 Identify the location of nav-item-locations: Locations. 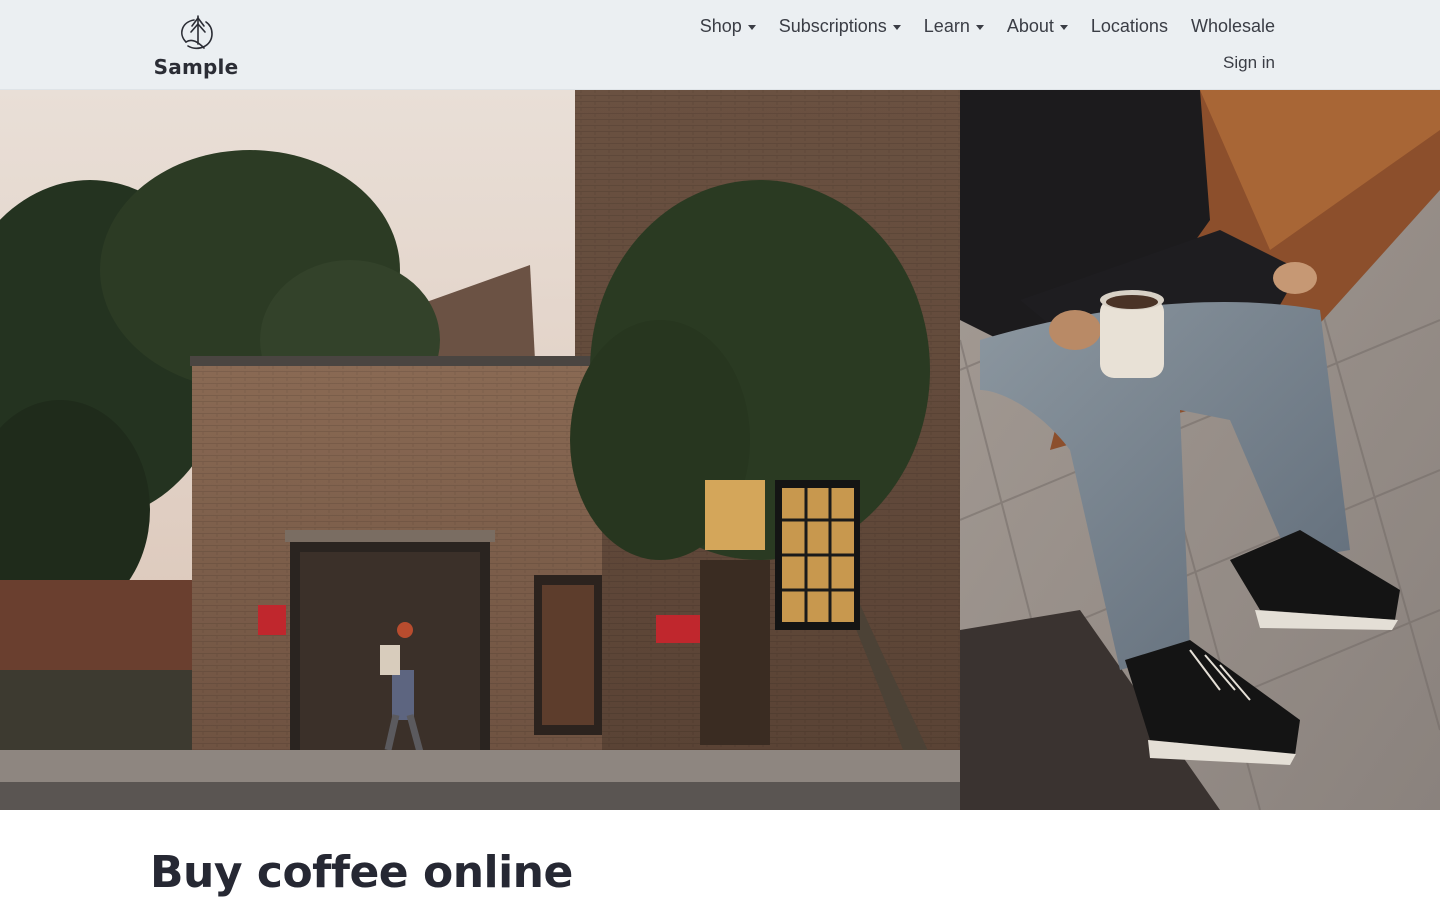
(1129, 26).